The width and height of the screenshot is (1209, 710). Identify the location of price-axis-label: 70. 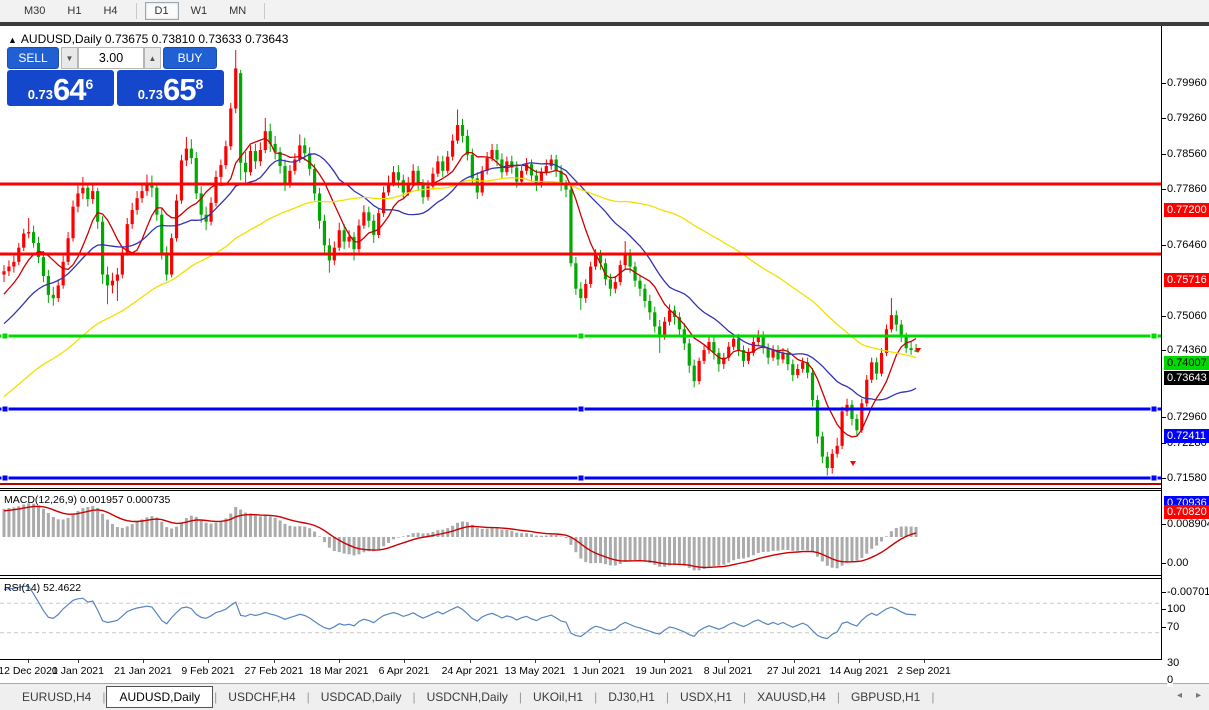
(1173, 627).